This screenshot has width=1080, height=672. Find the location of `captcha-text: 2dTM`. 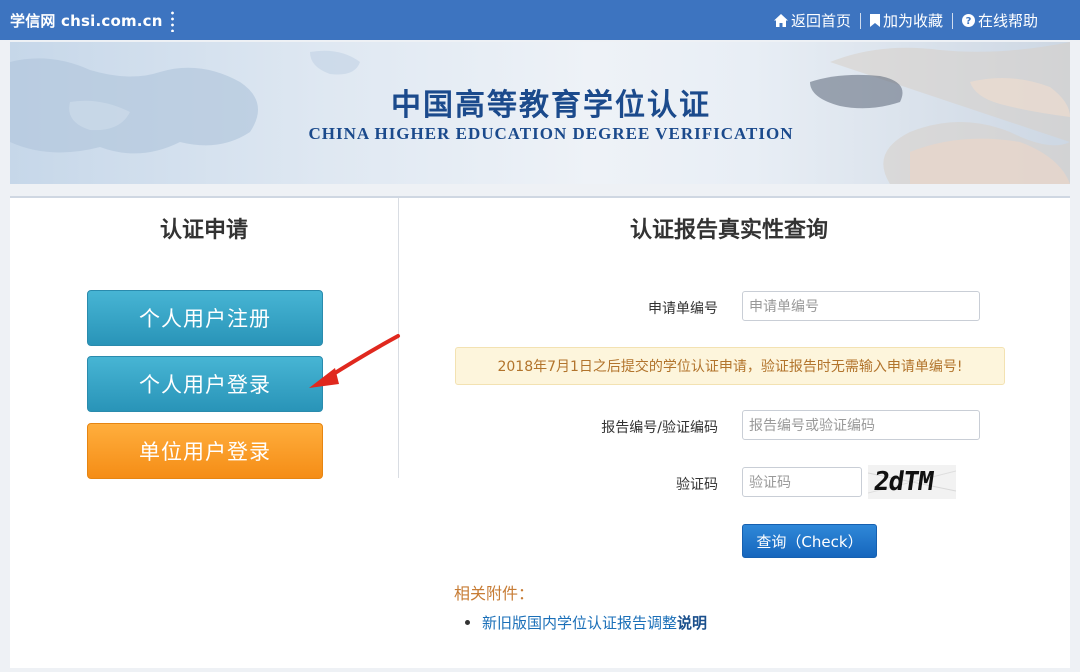

captcha-text: 2dTM is located at coordinates (903, 482).